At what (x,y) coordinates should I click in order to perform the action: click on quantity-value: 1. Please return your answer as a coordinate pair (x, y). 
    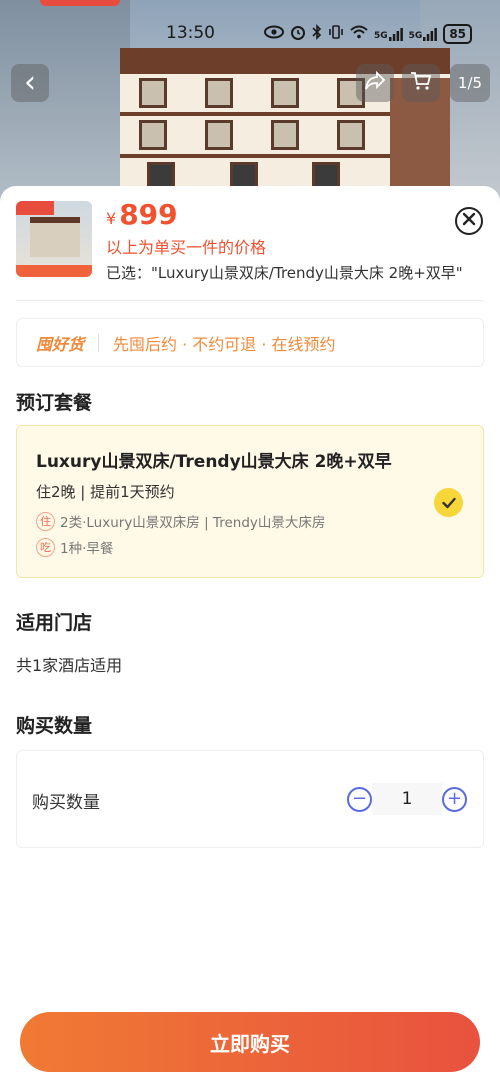
    Looking at the image, I should click on (407, 799).